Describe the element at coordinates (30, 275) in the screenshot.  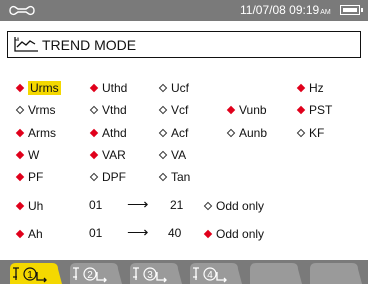
I see `tab-1-number: 1` at that location.